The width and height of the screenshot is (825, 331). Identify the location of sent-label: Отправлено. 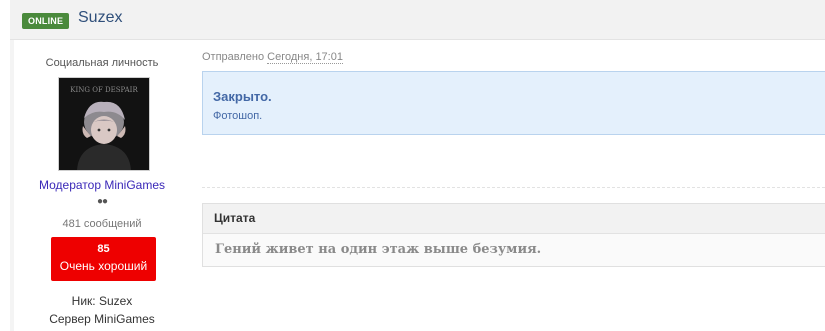
(233, 57).